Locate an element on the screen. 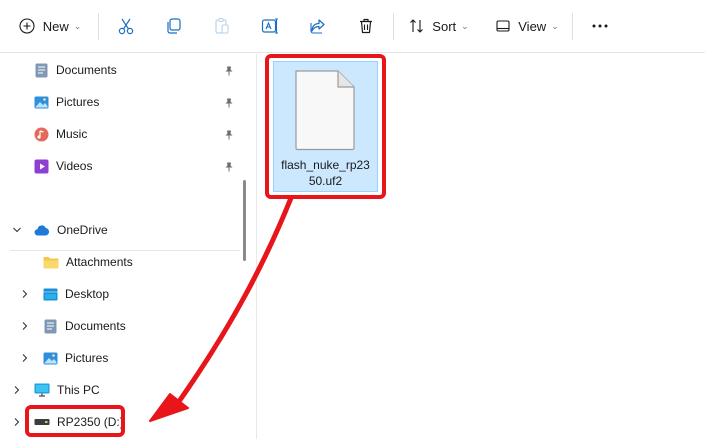 The height and width of the screenshot is (439, 705). annotation-arrow is located at coordinates (221, 308).